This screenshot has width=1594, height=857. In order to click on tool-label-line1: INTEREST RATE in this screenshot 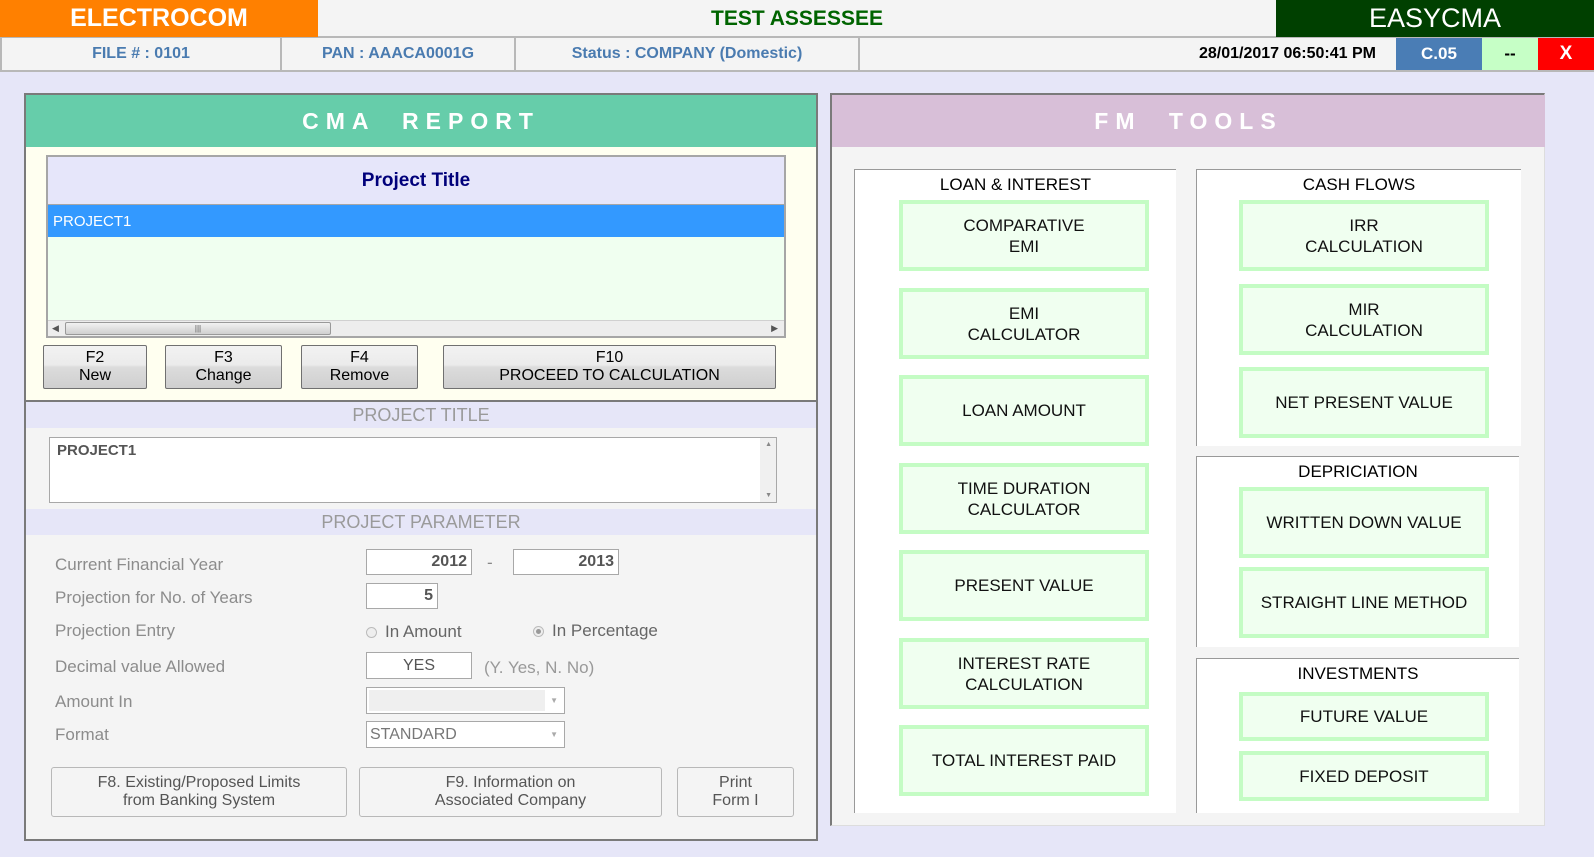, I will do `click(1024, 663)`.